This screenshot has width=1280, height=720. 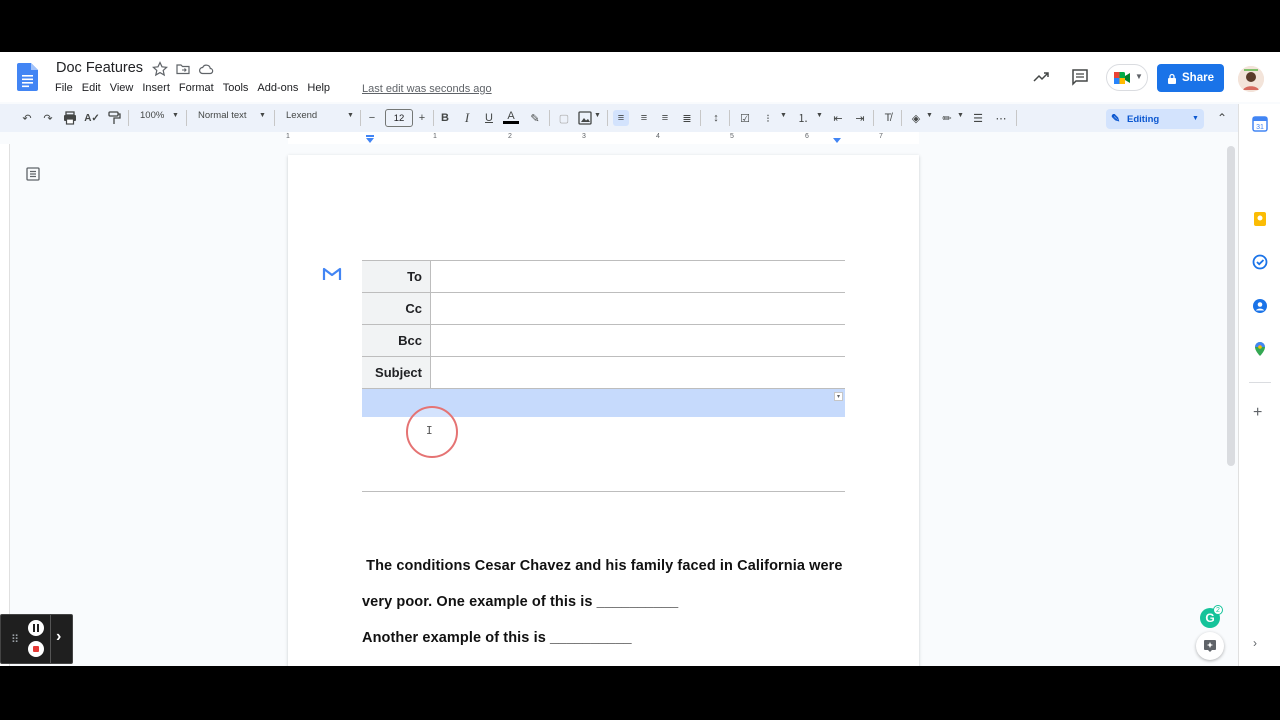 I want to click on style-dropdown-icon: ▼, so click(x=262, y=115).